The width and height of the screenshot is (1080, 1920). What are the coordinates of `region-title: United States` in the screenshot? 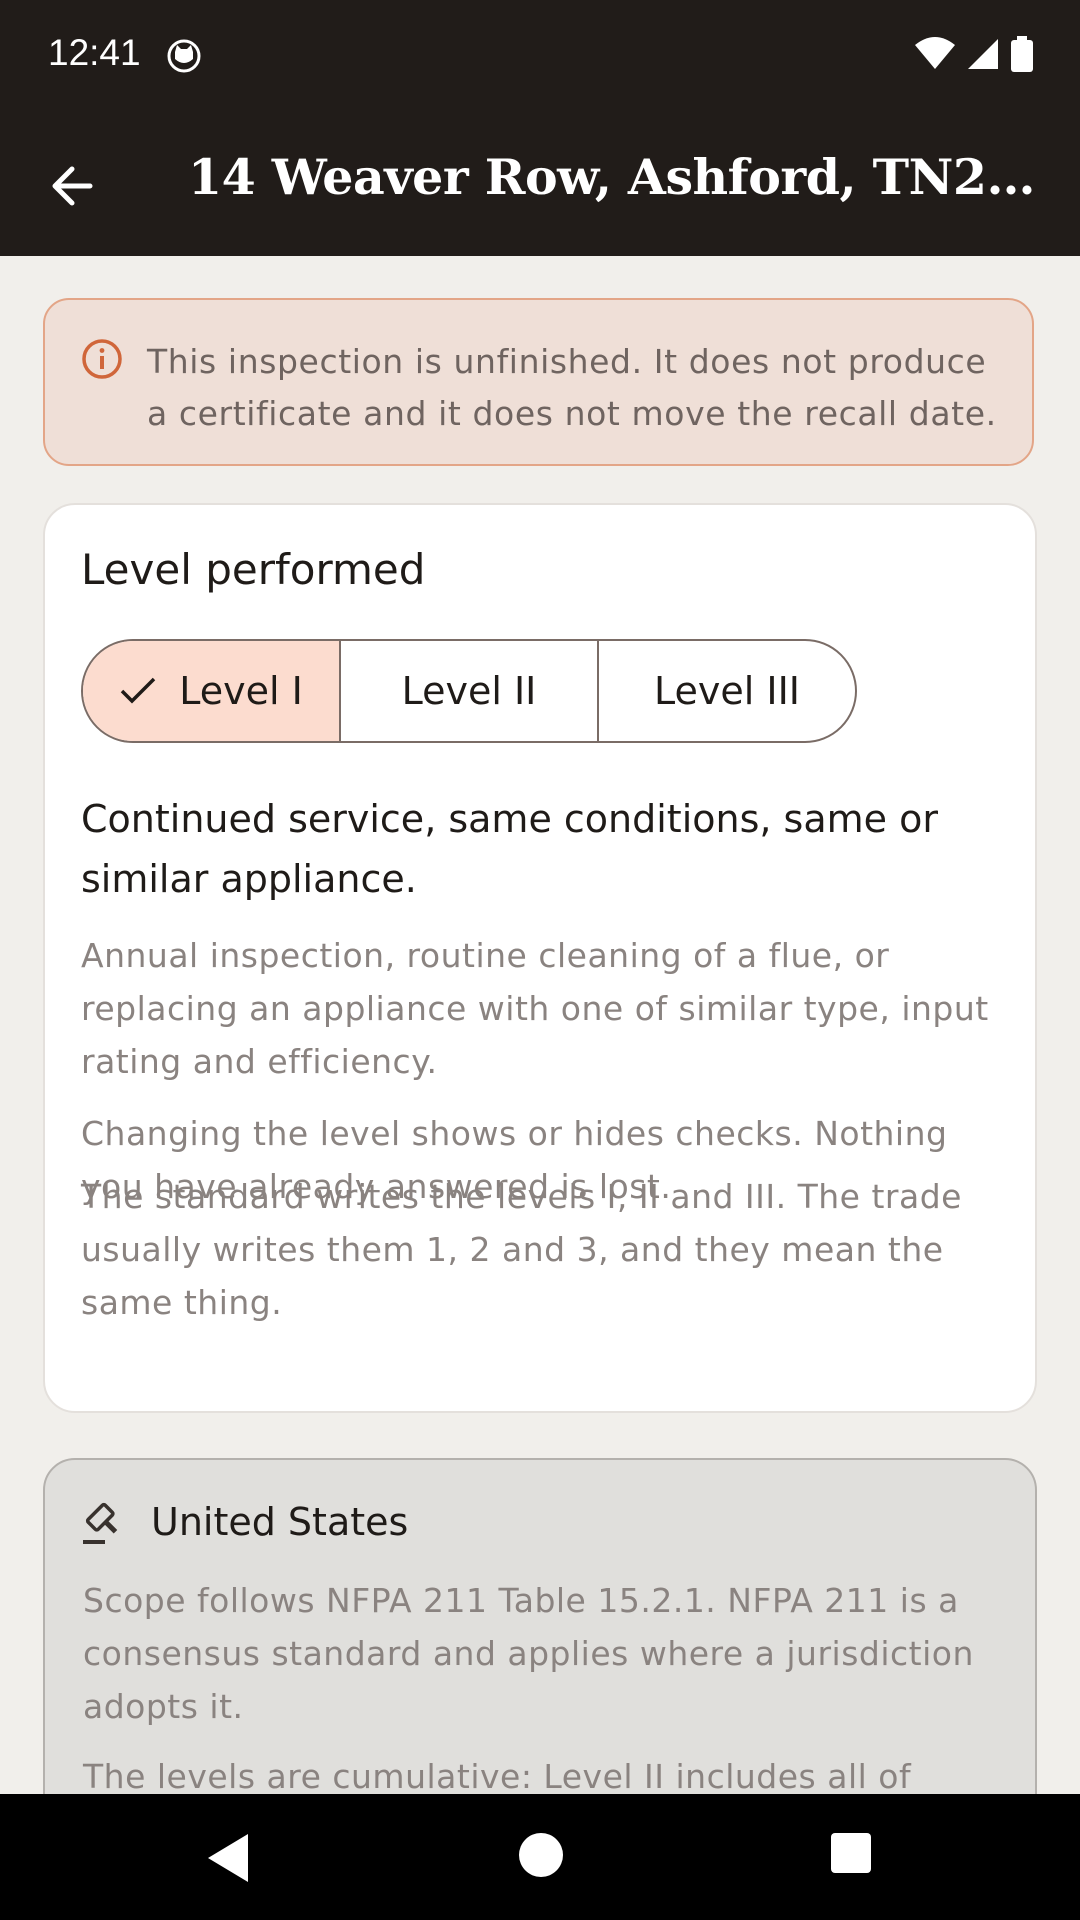 It's located at (280, 1522).